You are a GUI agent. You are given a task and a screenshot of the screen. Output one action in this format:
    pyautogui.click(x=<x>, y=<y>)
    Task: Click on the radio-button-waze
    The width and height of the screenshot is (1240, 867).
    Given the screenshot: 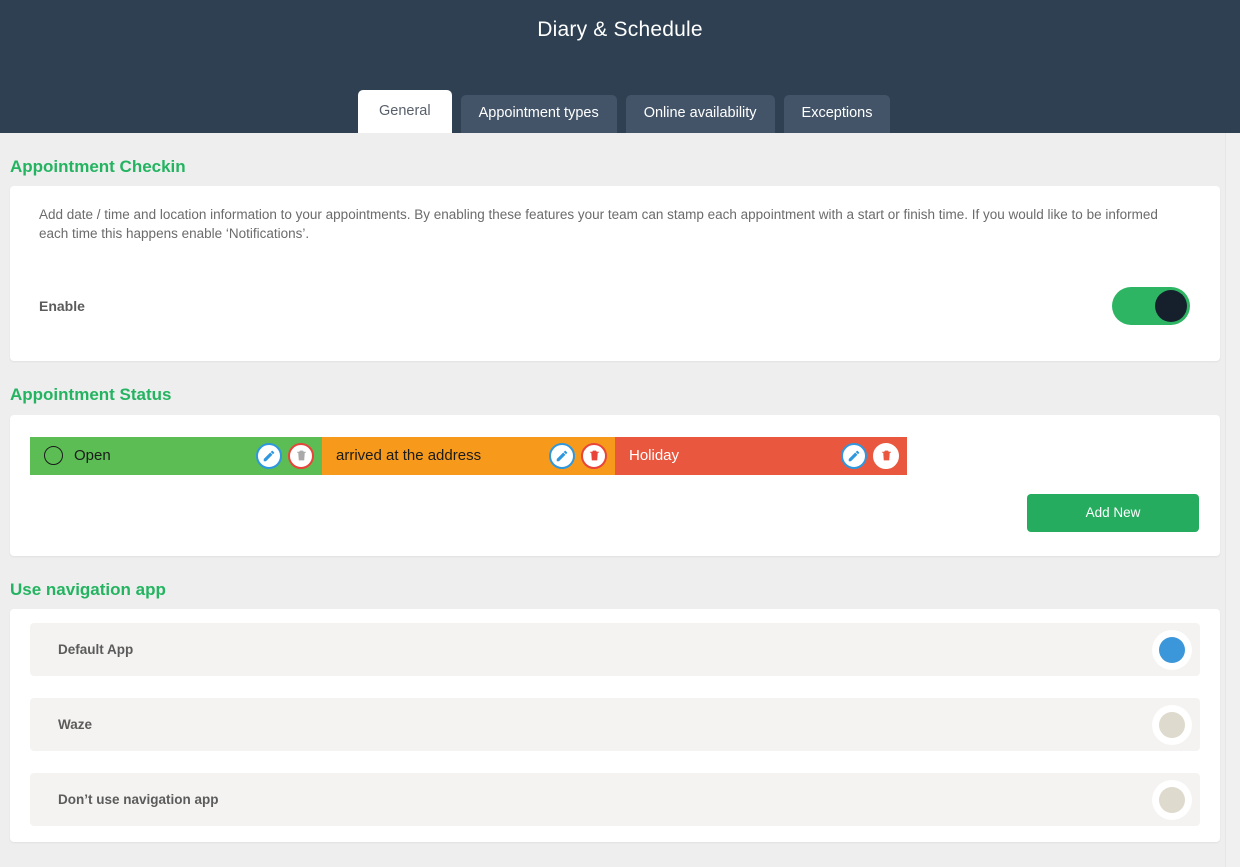 What is the action you would take?
    pyautogui.click(x=1172, y=724)
    